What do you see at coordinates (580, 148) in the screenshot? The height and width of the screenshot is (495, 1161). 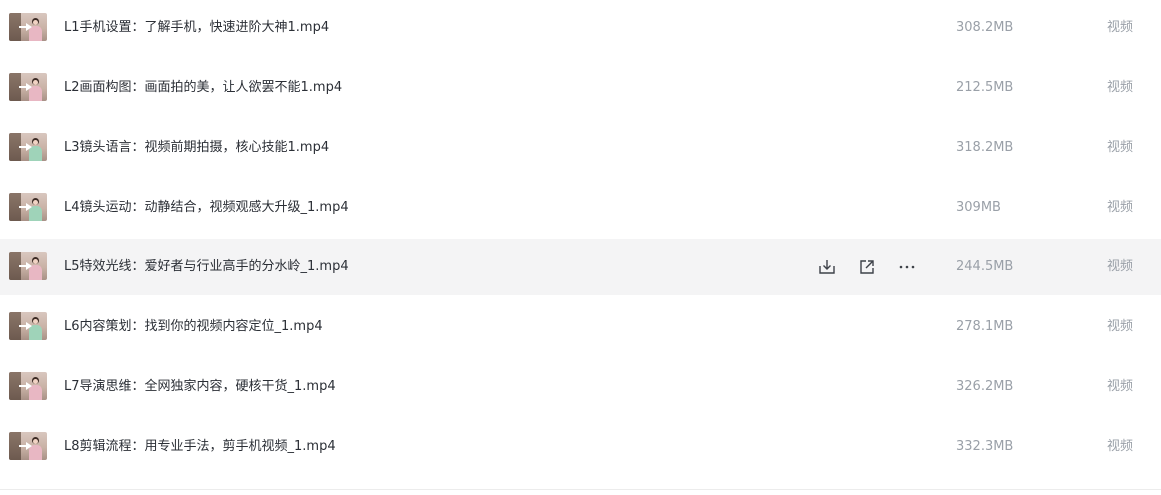 I see `file-row: L3镜头语言：视频前期拍摄，核心技能1.mp4 318.2MB 视频` at bounding box center [580, 148].